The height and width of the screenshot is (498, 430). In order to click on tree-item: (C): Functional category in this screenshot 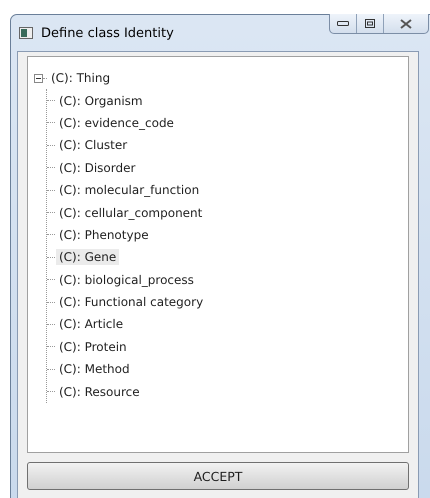, I will do `click(131, 302)`.